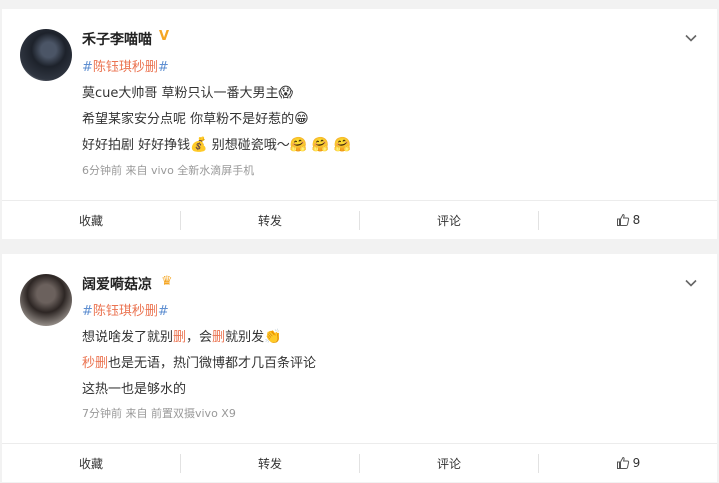 The height and width of the screenshot is (483, 719). I want to click on like-button: 8, so click(628, 220).